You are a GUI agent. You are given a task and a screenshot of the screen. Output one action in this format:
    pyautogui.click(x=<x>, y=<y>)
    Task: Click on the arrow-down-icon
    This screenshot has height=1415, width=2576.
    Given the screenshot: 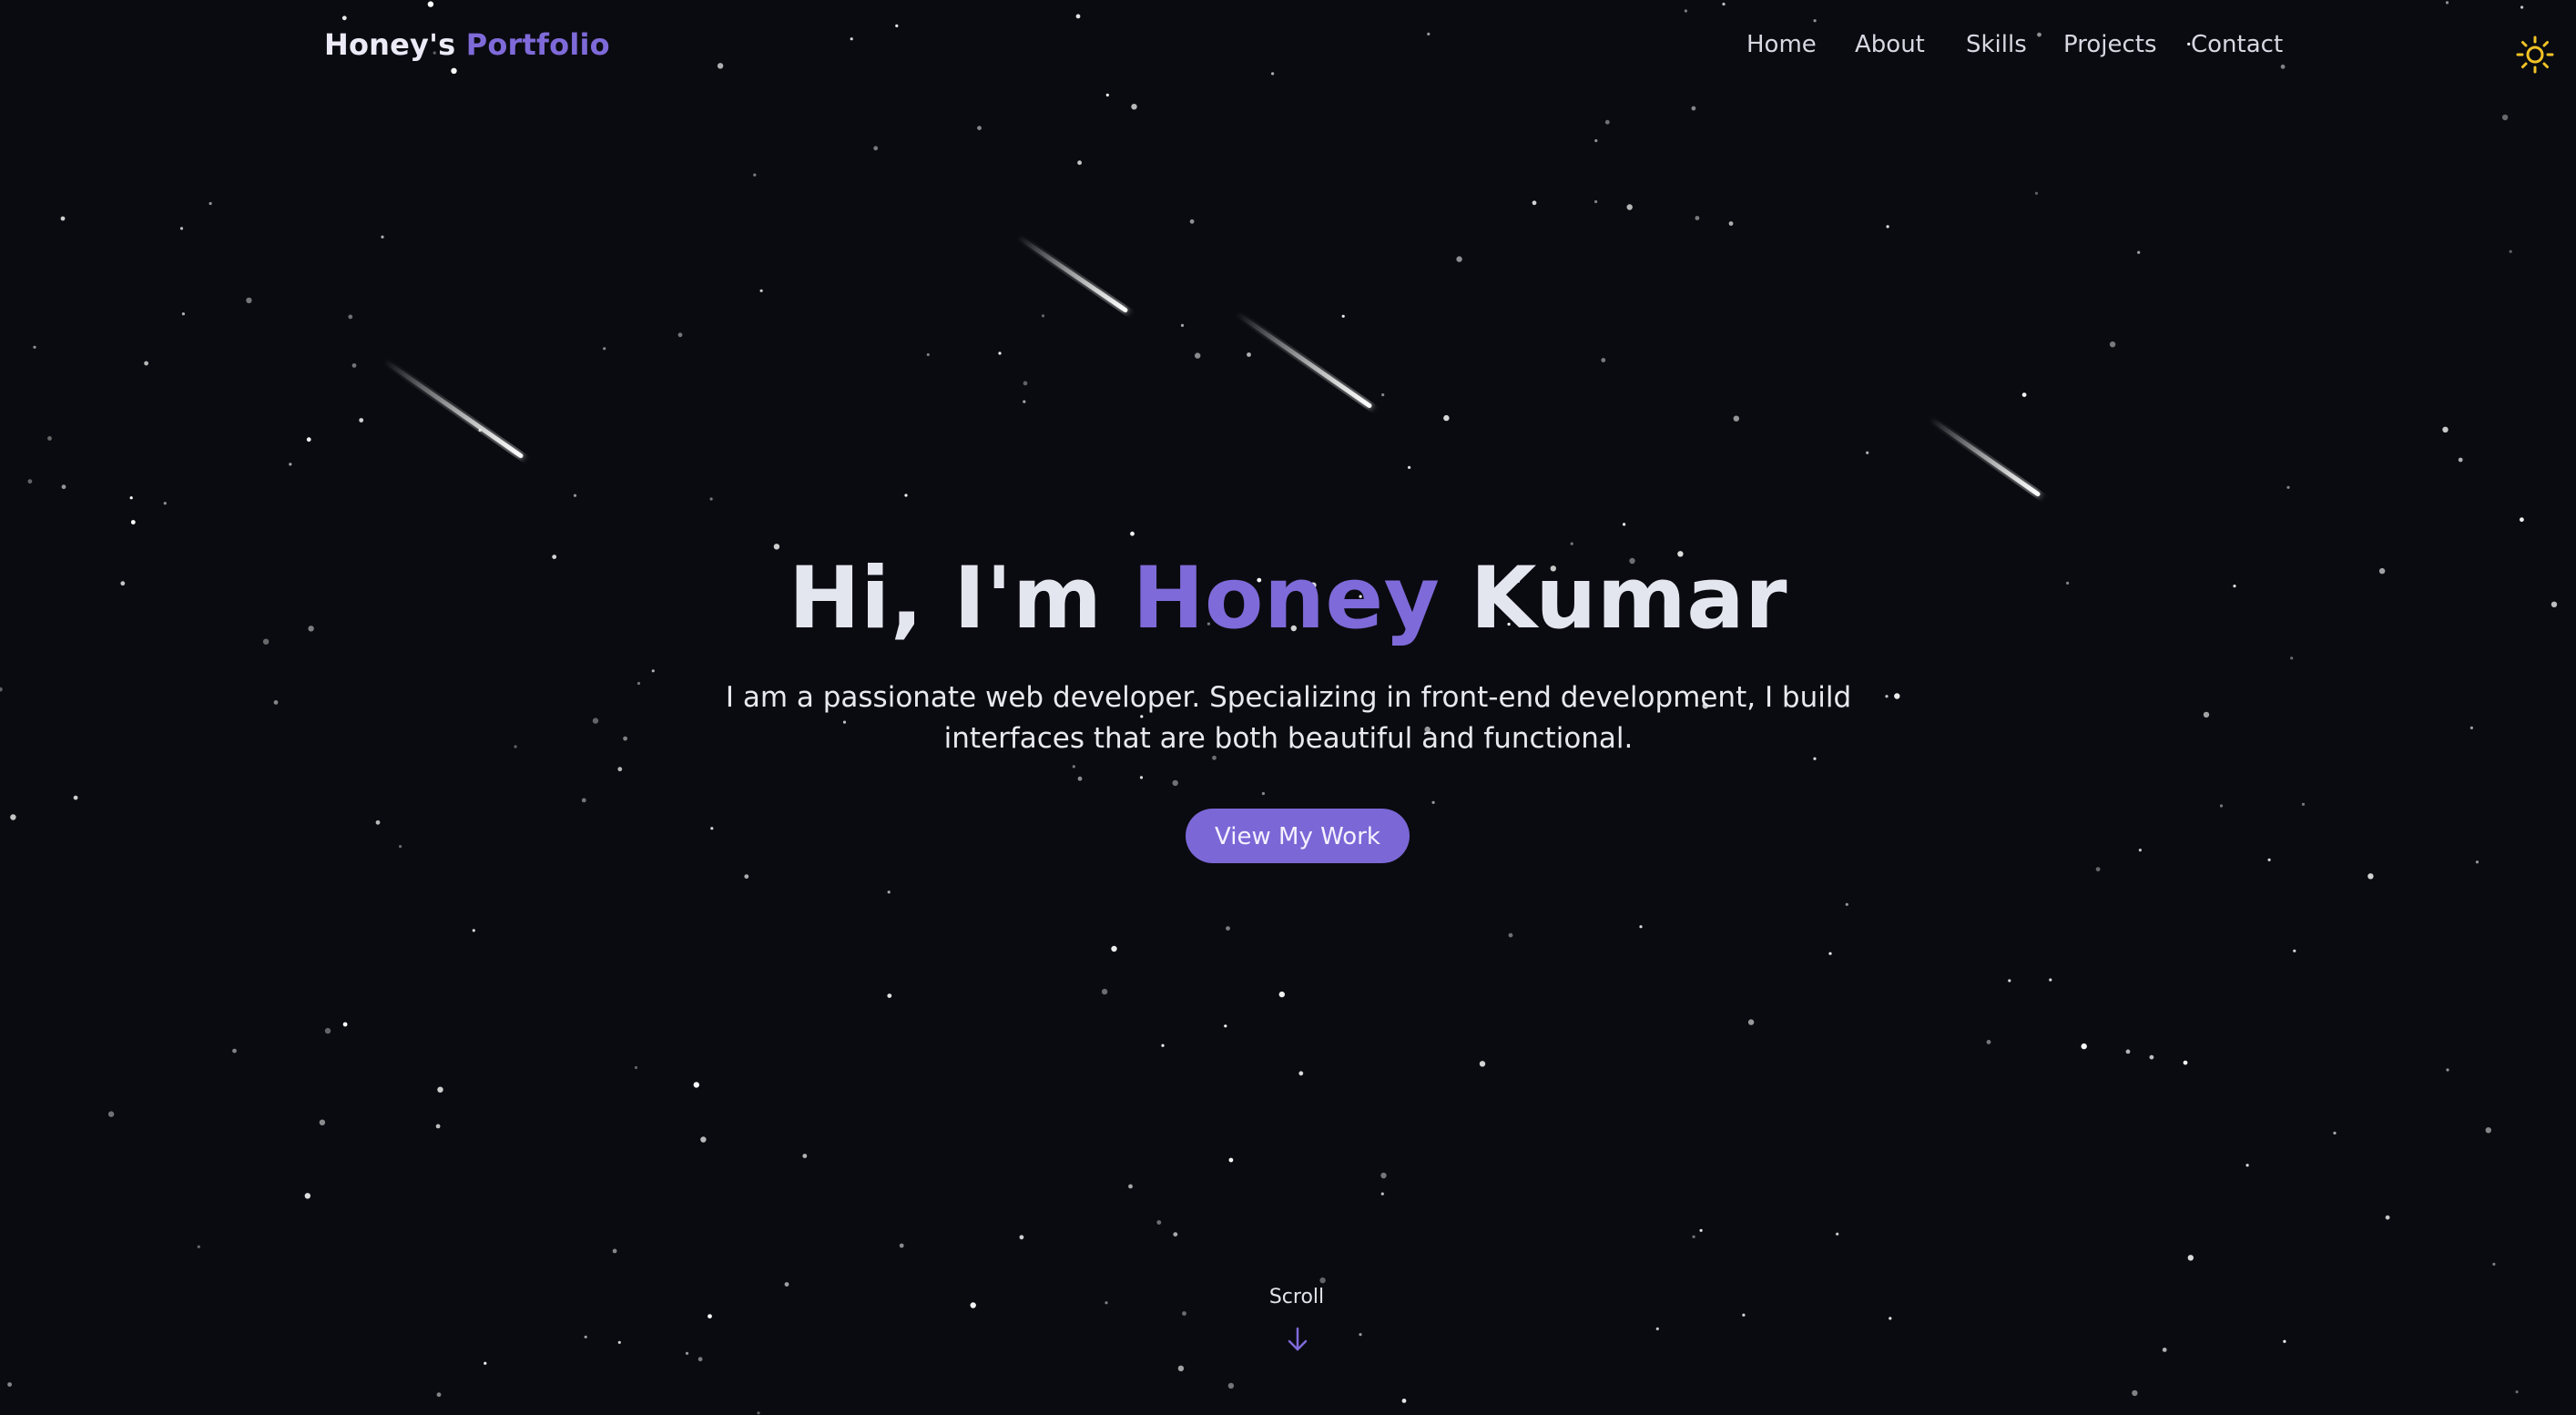 What is the action you would take?
    pyautogui.click(x=1298, y=1339)
    